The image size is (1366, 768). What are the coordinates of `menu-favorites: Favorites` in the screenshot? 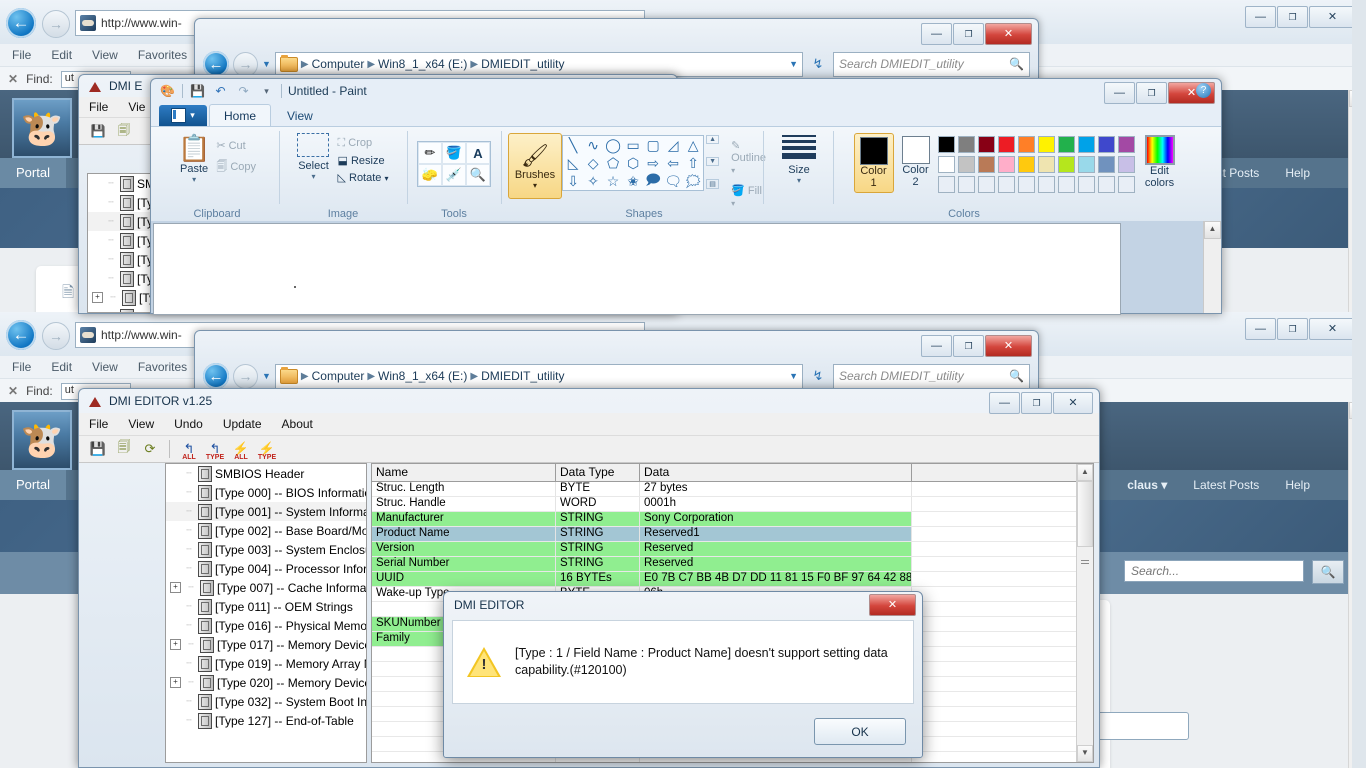 It's located at (162, 367).